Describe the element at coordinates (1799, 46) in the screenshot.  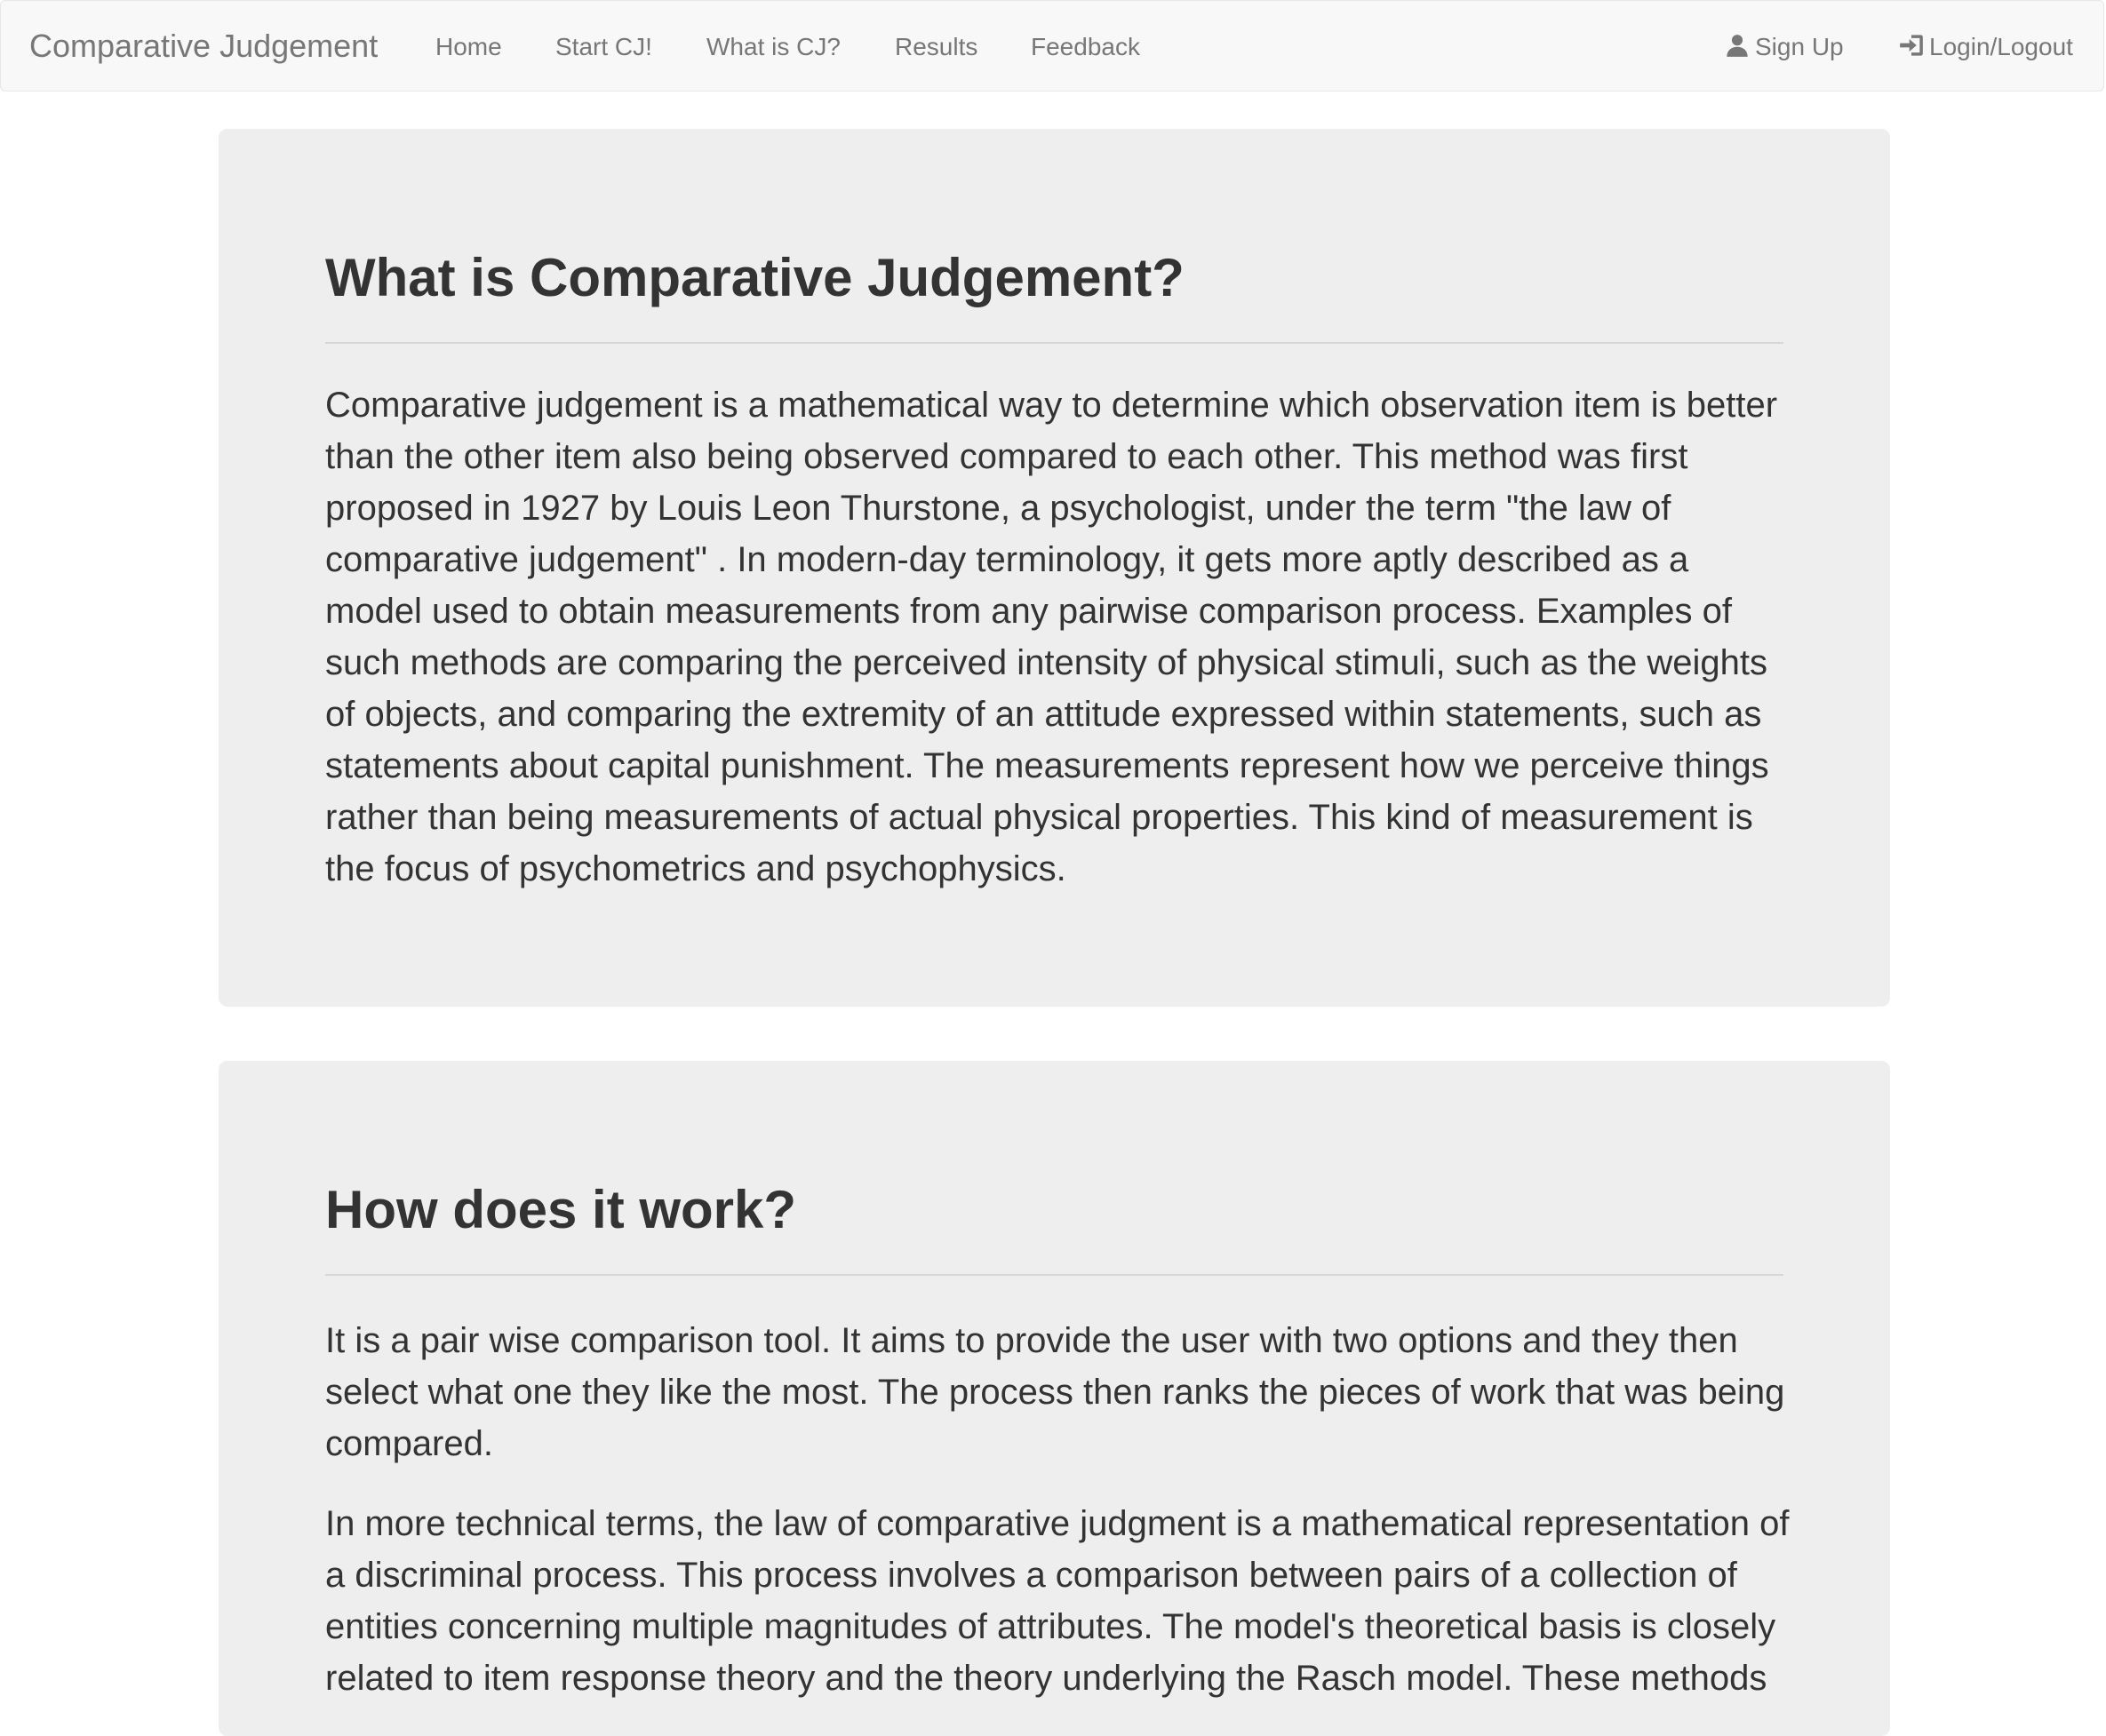
I see `sign-up-label: Sign Up` at that location.